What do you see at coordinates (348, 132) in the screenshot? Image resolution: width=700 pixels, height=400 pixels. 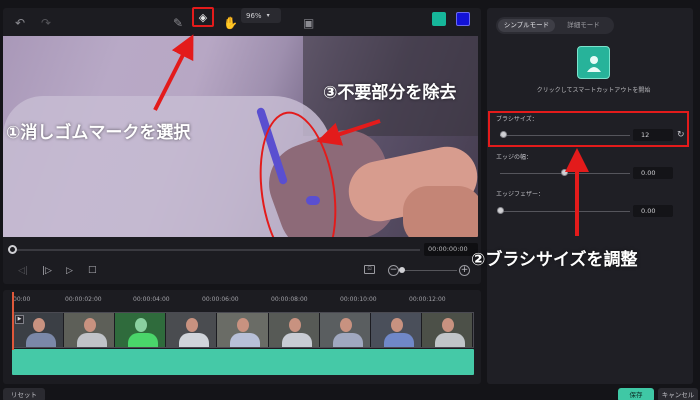 I see `arrow-to-region` at bounding box center [348, 132].